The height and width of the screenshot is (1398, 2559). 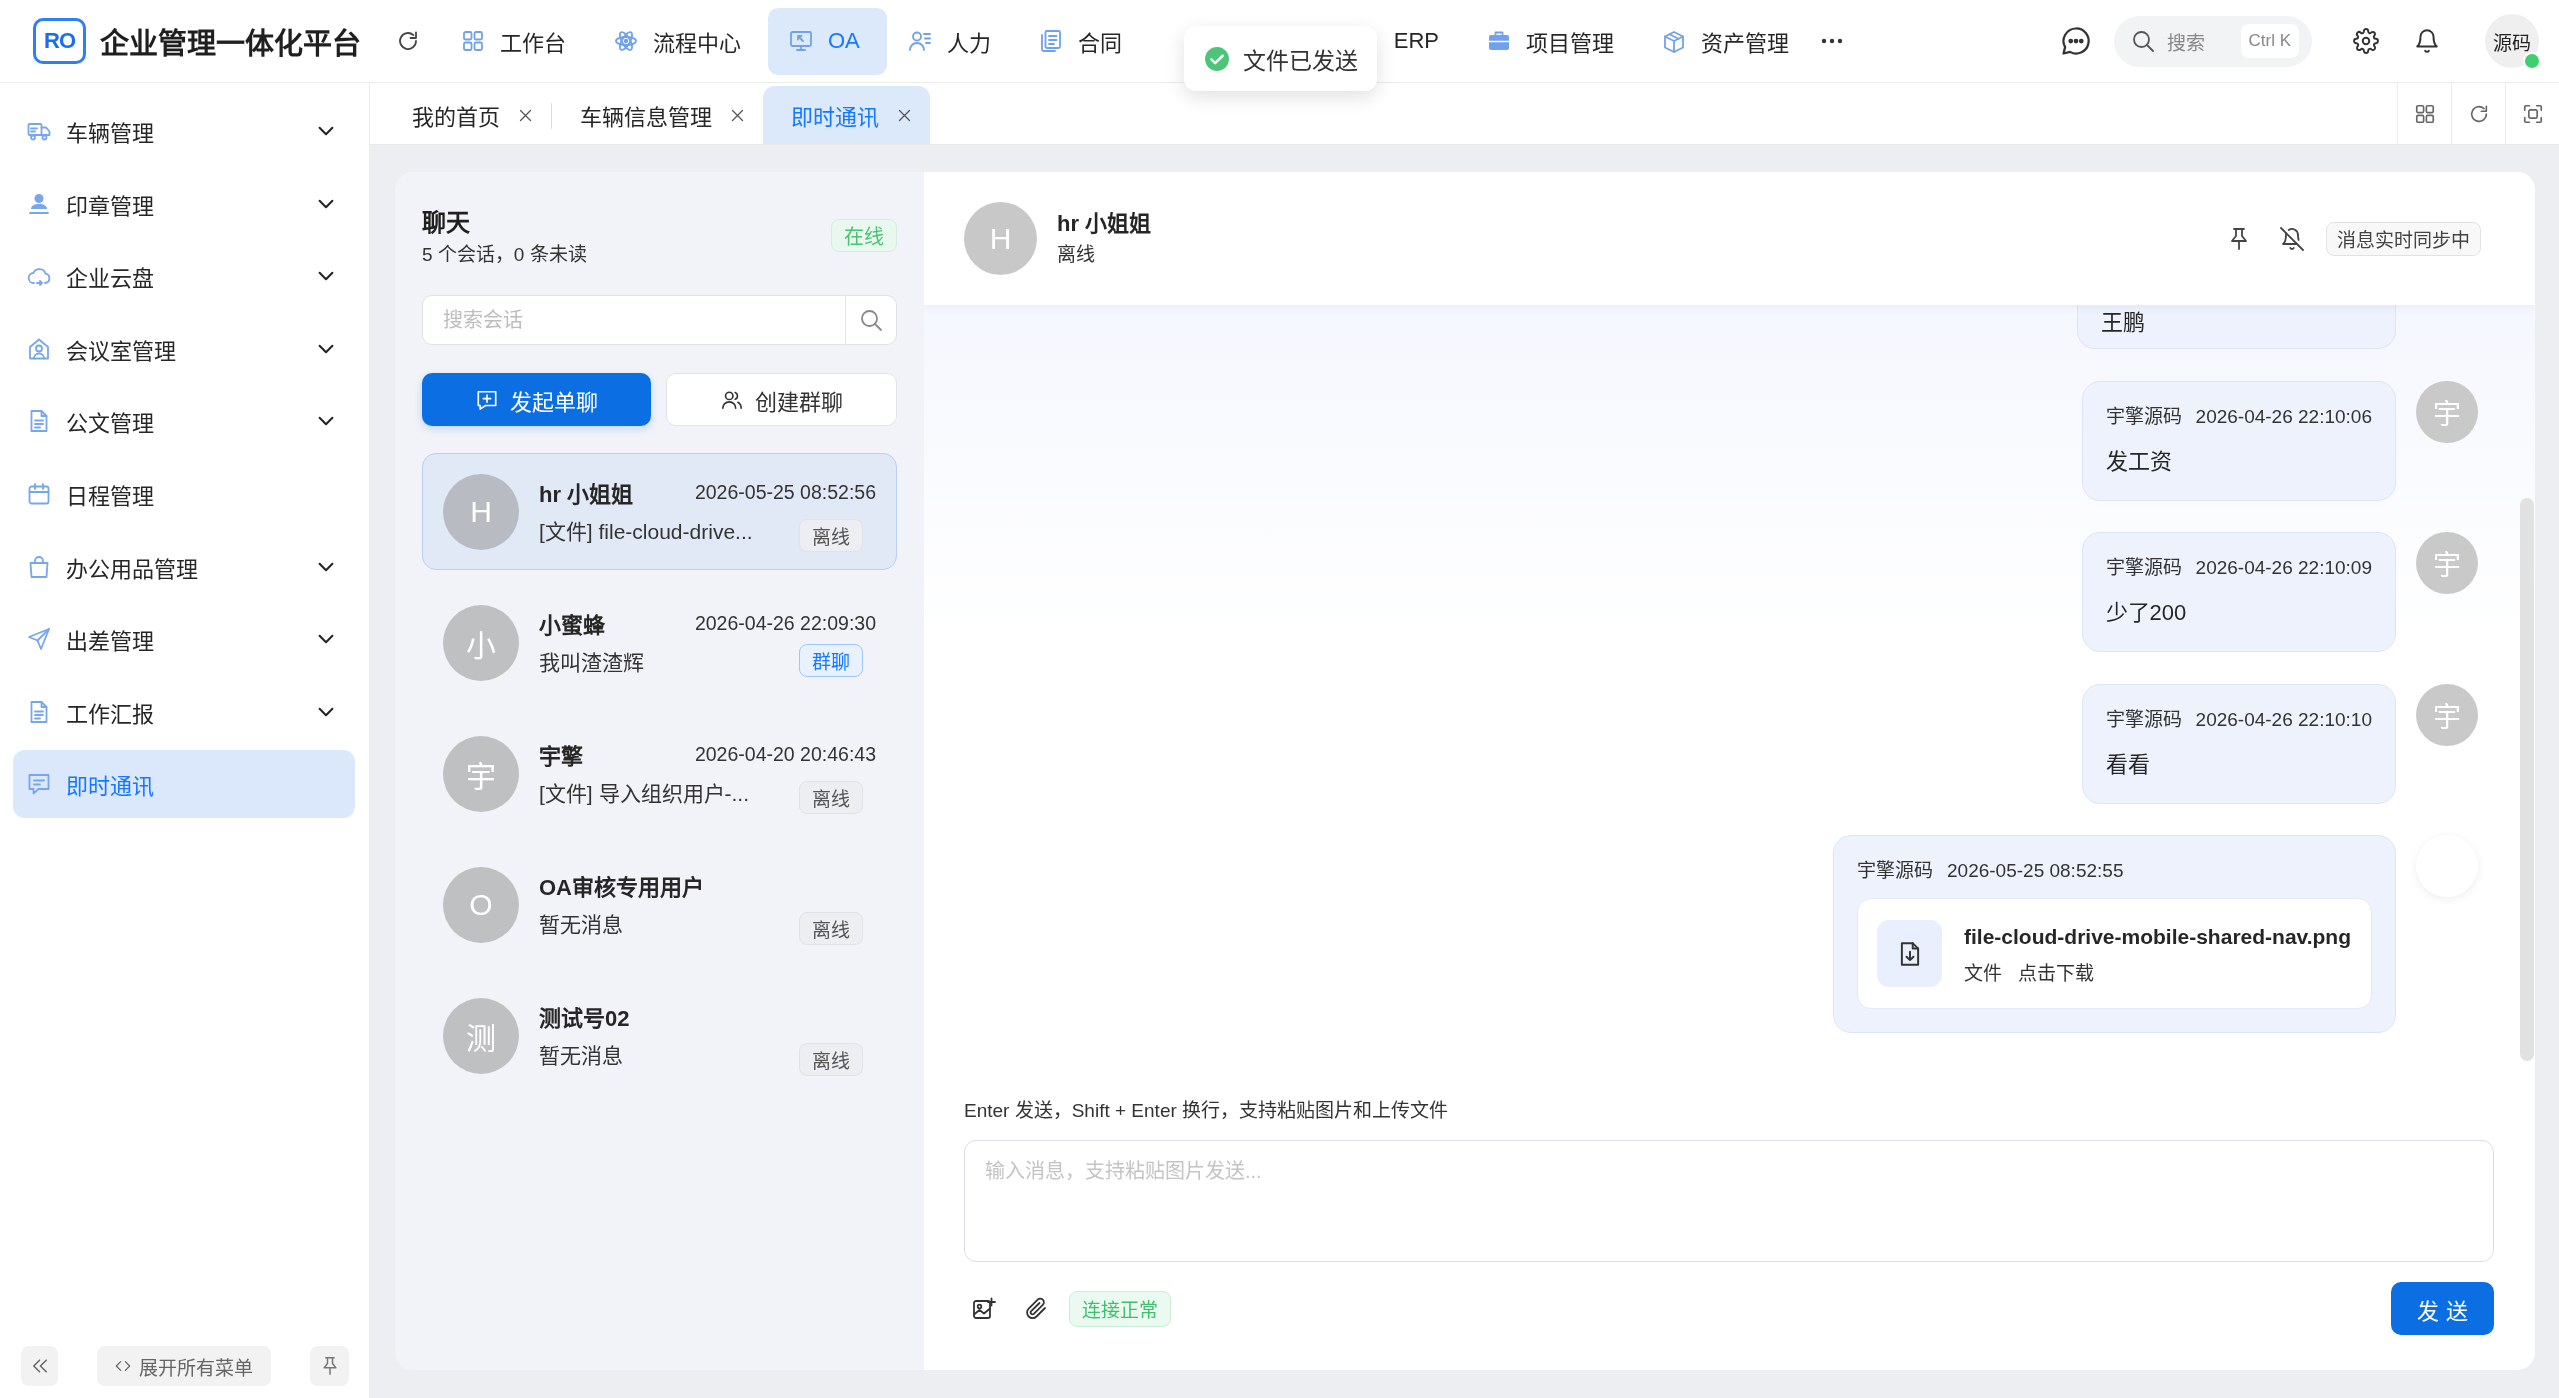 I want to click on contact-name: 小蜜蜂, so click(x=572, y=625).